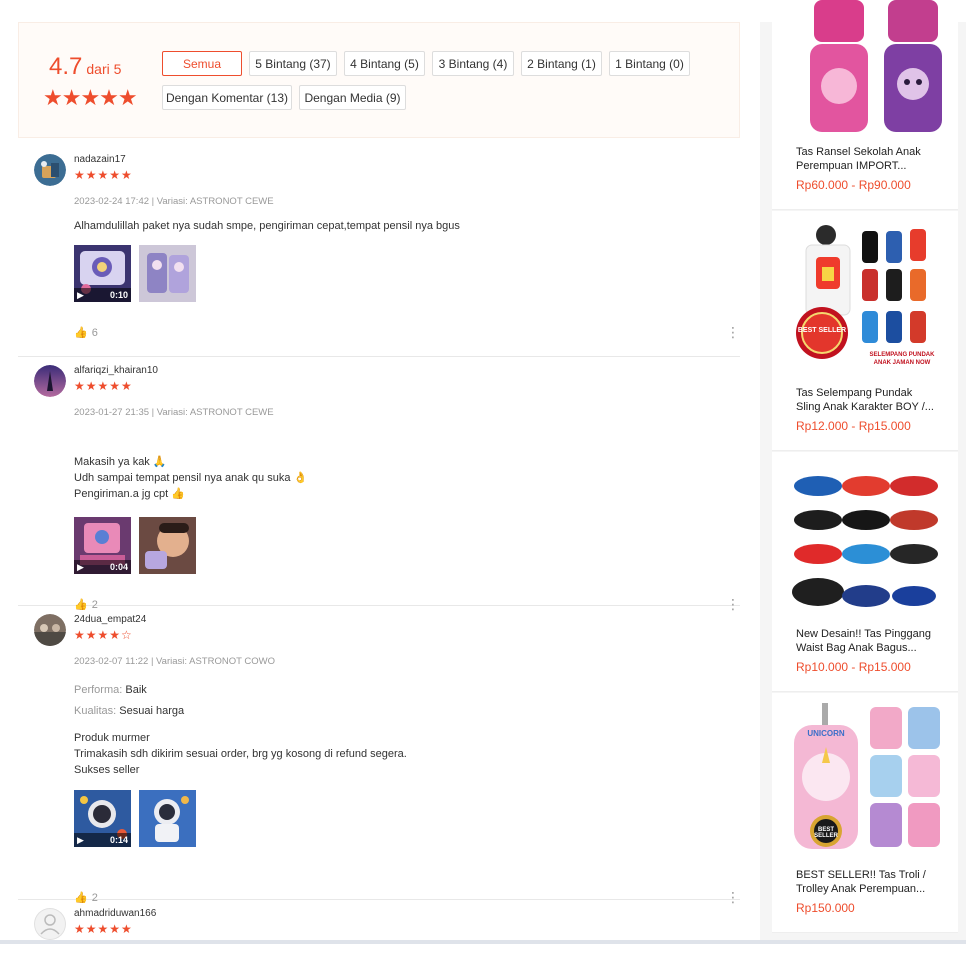 The height and width of the screenshot is (966, 966). Describe the element at coordinates (102, 840) in the screenshot. I see `video-duration-badge: ▶ 0:14` at that location.